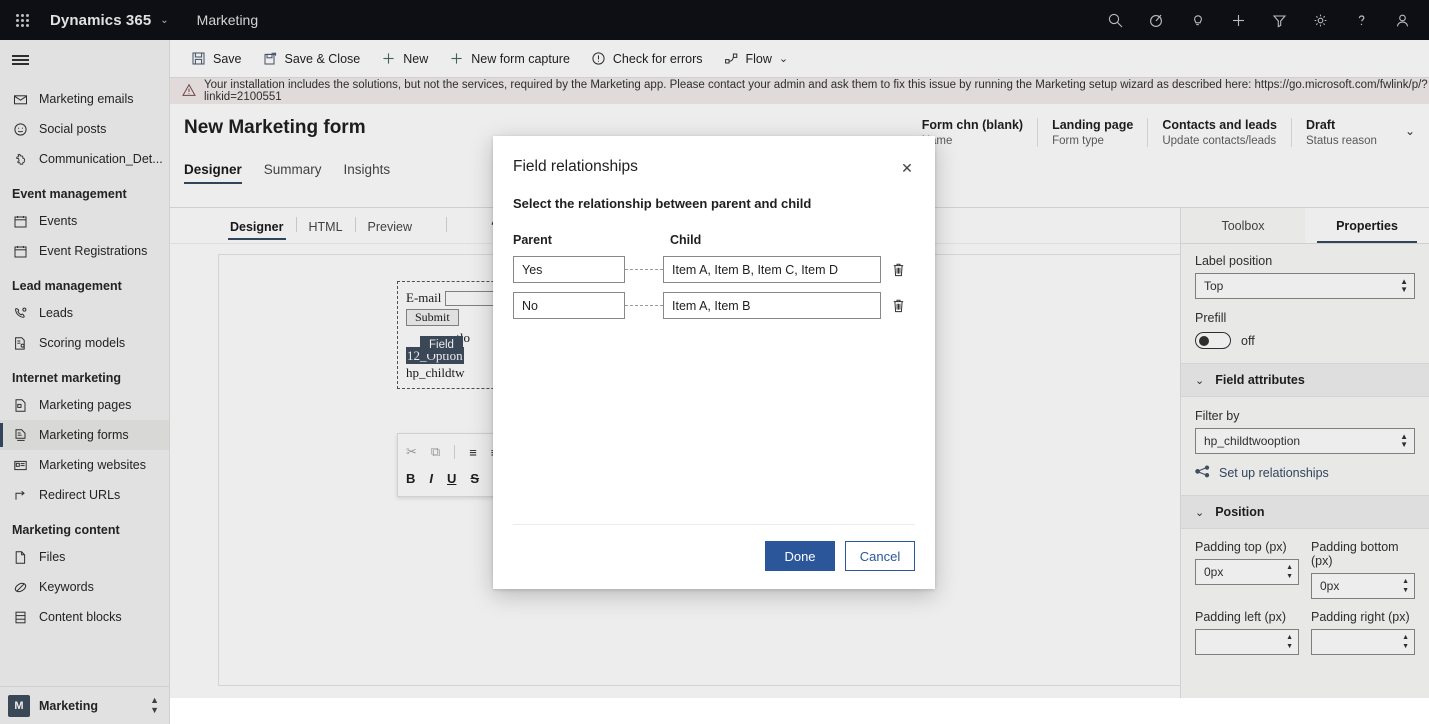  Describe the element at coordinates (1213, 340) in the screenshot. I see `prefill-toggle` at that location.